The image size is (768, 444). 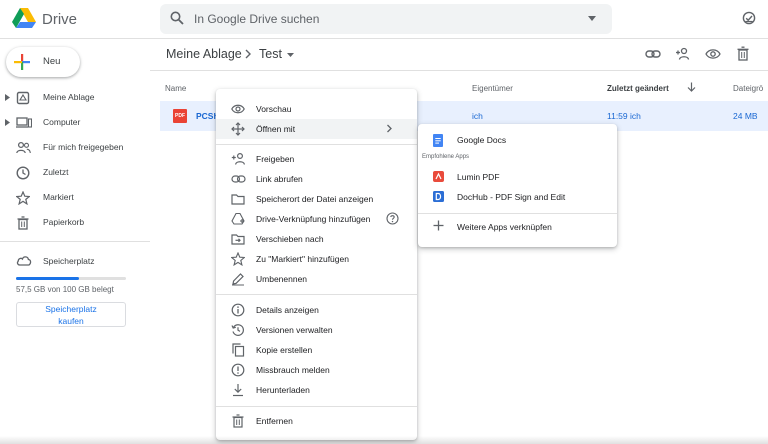 What do you see at coordinates (316, 421) in the screenshot?
I see `menu-item-remove: Entfernen` at bounding box center [316, 421].